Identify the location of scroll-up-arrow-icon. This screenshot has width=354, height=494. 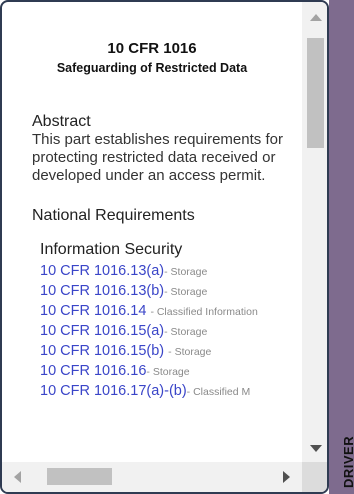
(316, 17).